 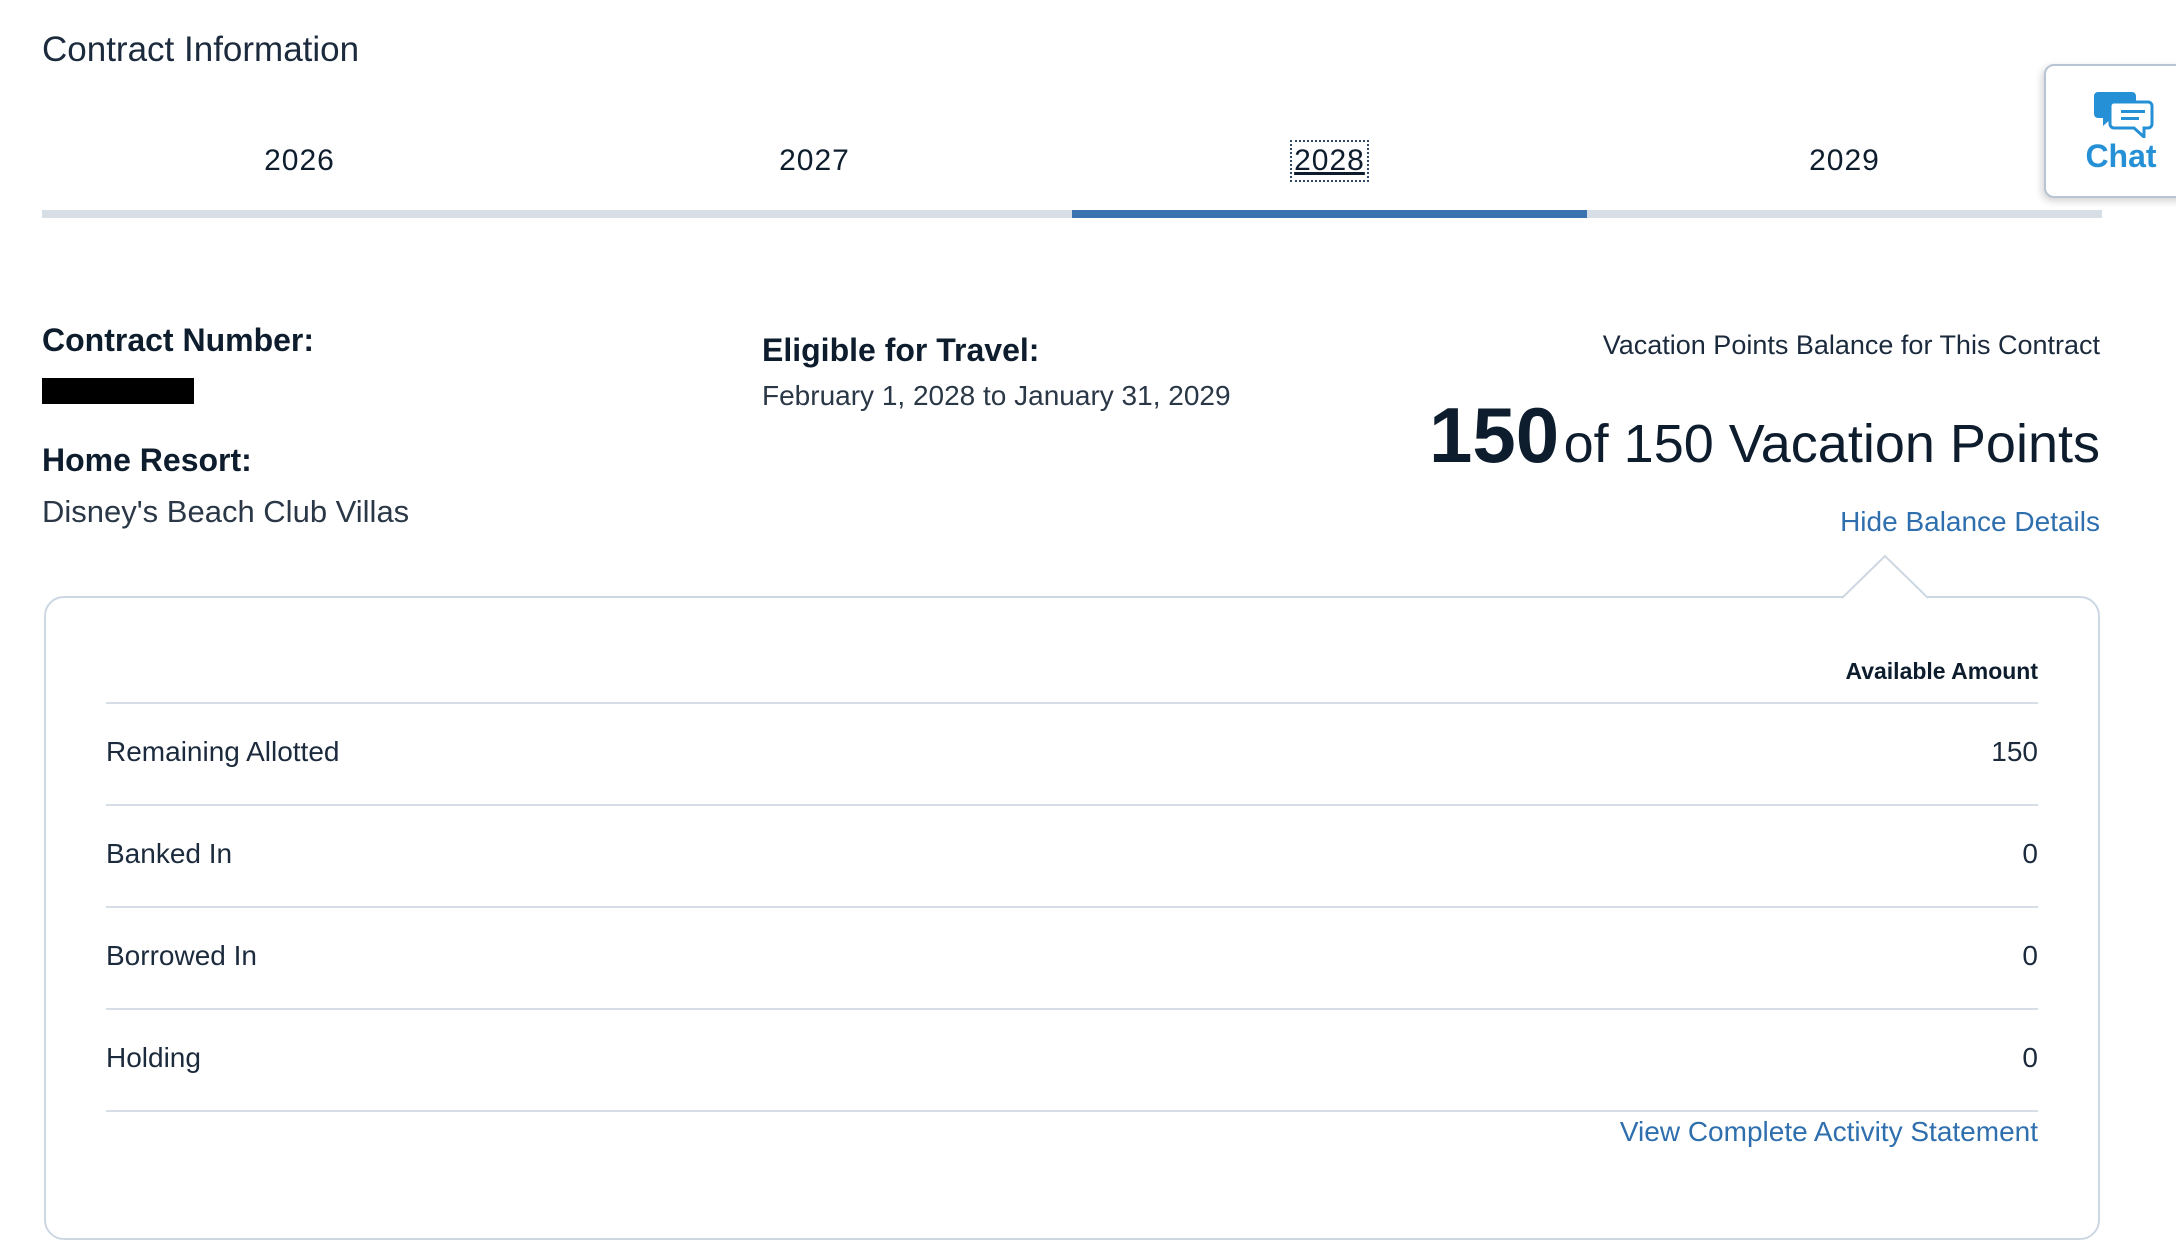 What do you see at coordinates (1072, 755) in the screenshot?
I see `table-row: Remaining Allotted 150` at bounding box center [1072, 755].